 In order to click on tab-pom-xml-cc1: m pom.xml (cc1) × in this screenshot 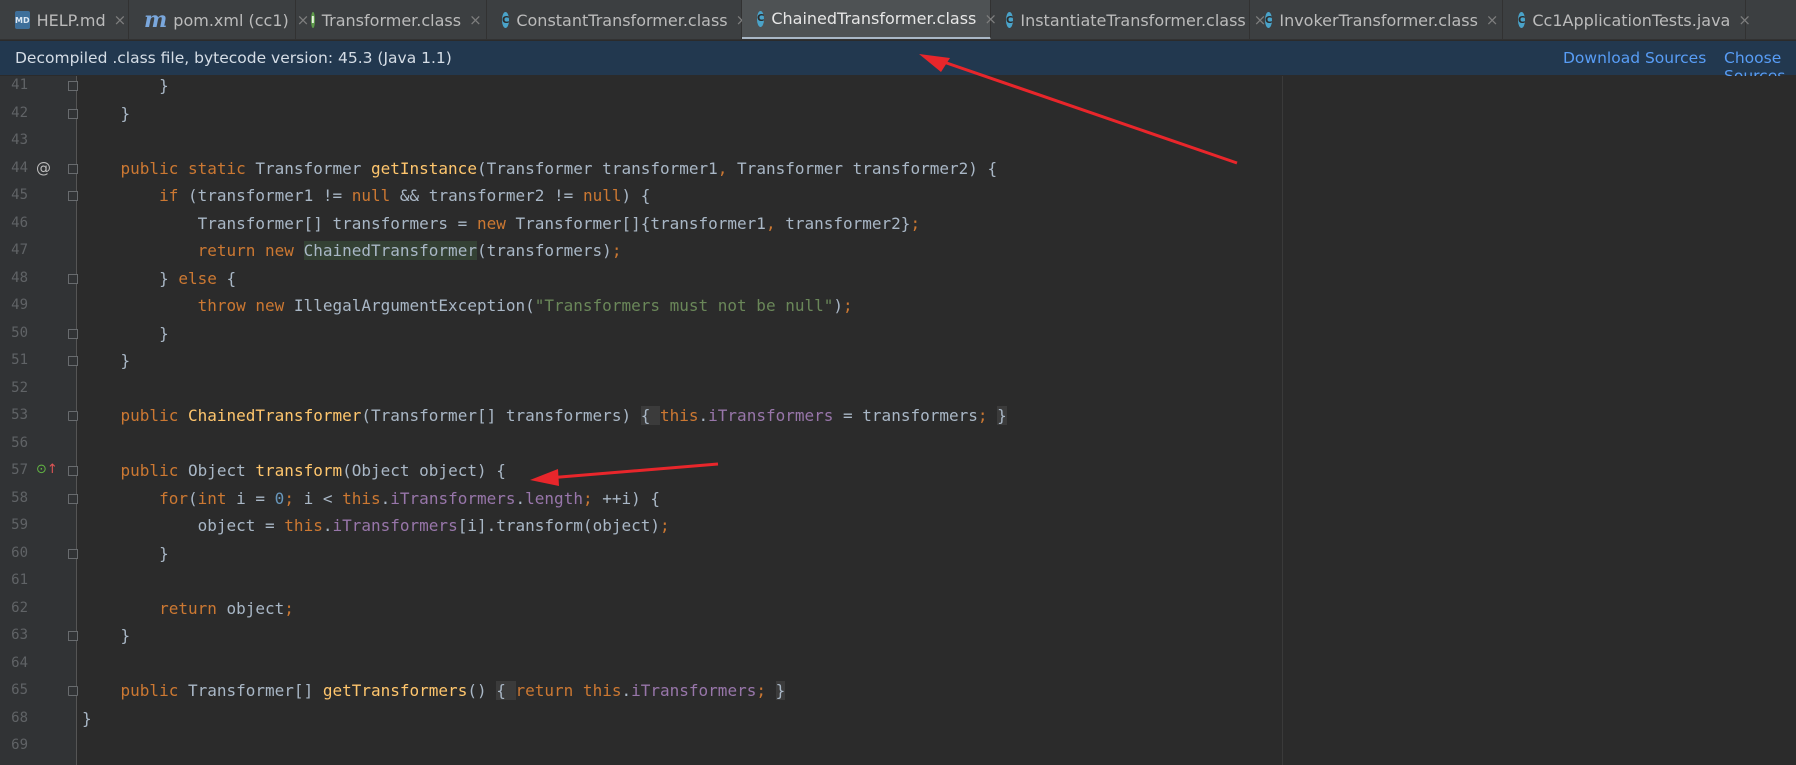, I will do `click(219, 19)`.